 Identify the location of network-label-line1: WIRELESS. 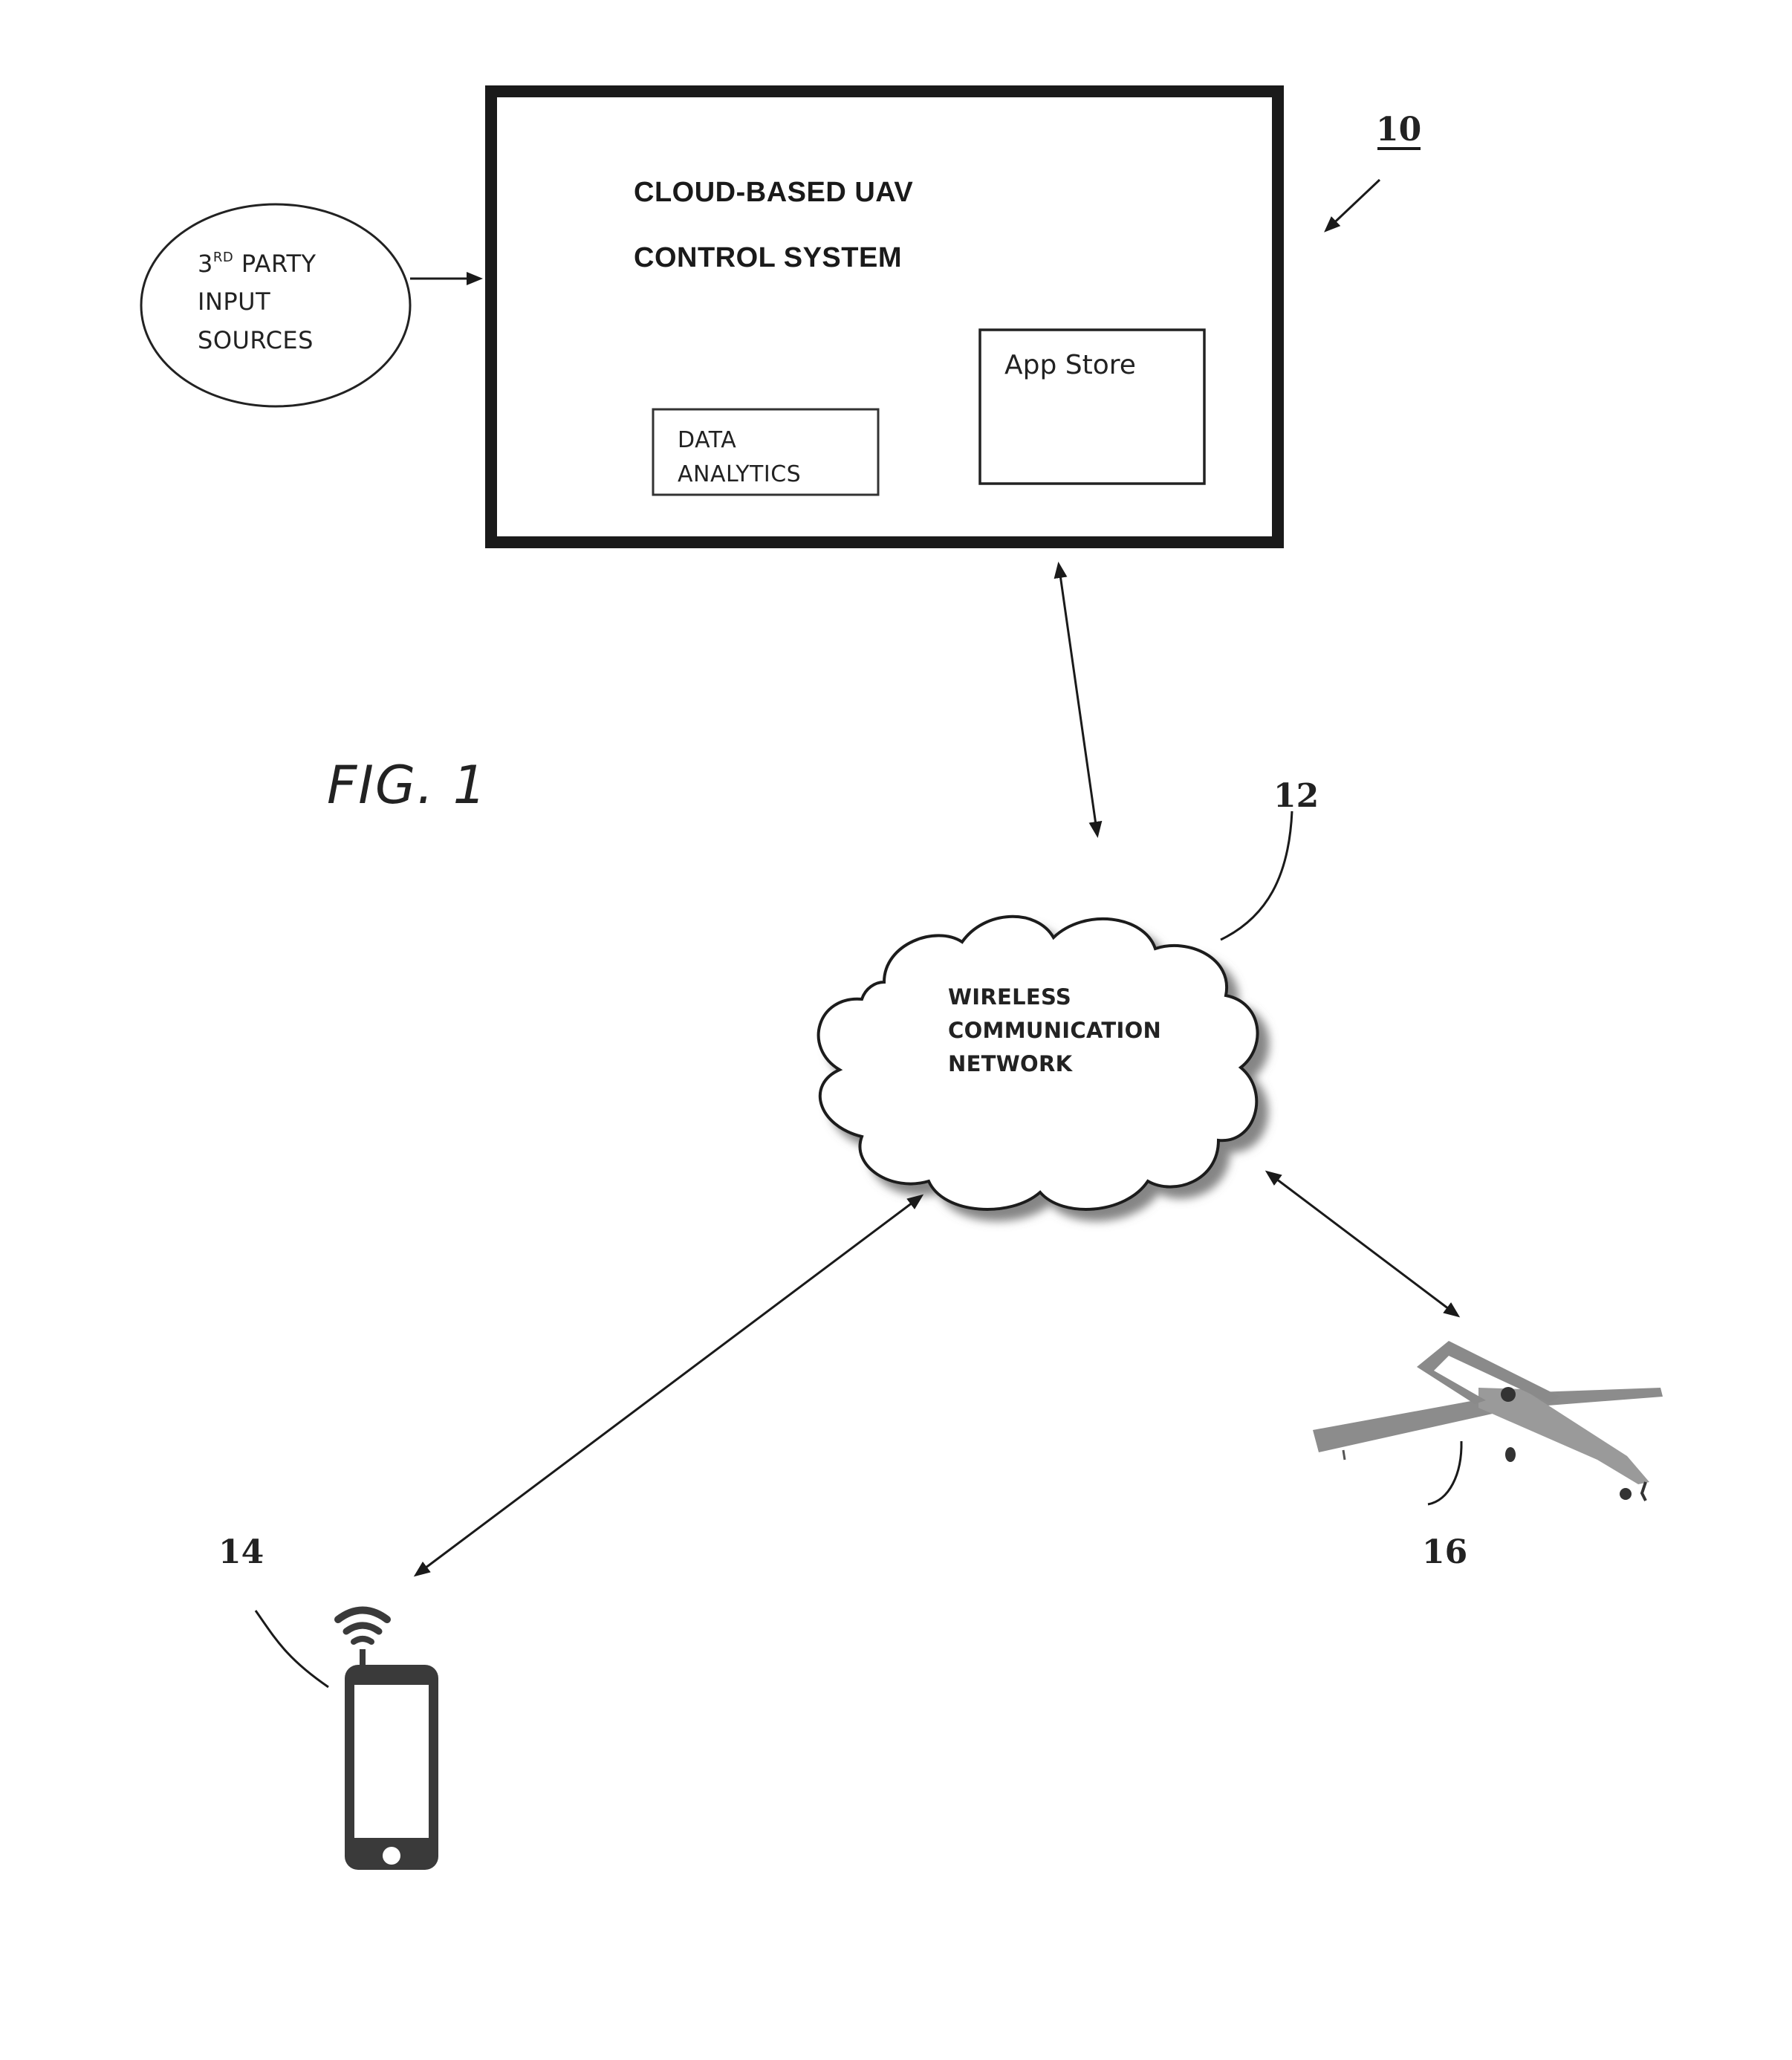
(1010, 997).